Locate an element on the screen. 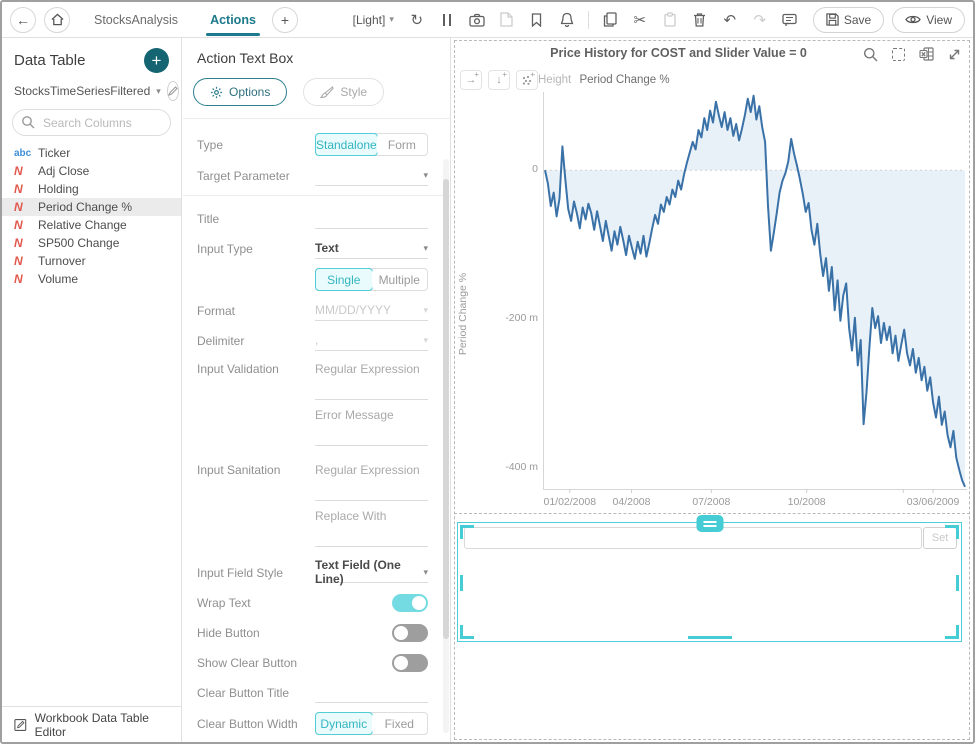  section-divider is located at coordinates (316, 195).